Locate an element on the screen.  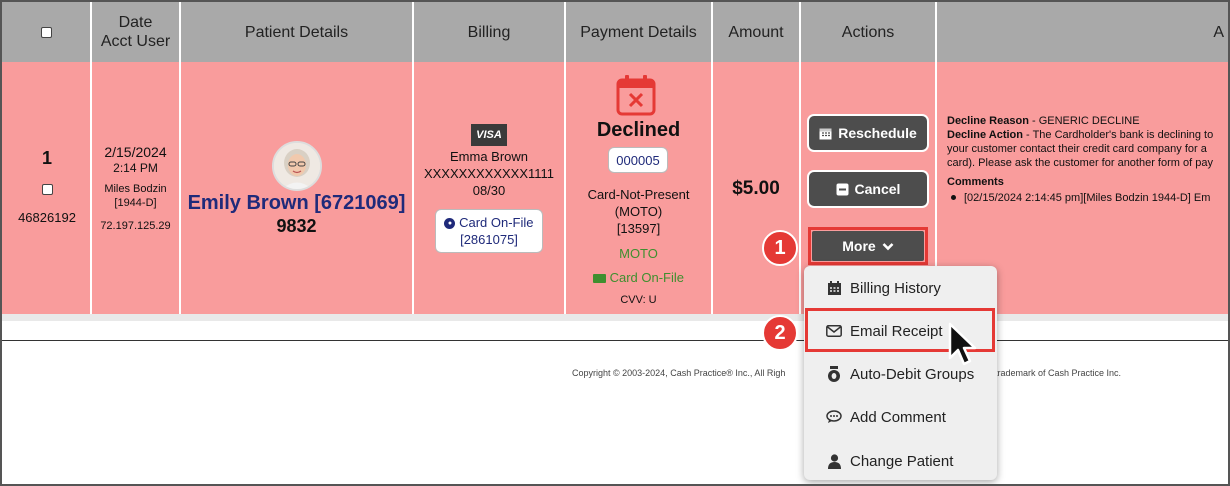
card-expiry: 08/30 is located at coordinates (489, 190).